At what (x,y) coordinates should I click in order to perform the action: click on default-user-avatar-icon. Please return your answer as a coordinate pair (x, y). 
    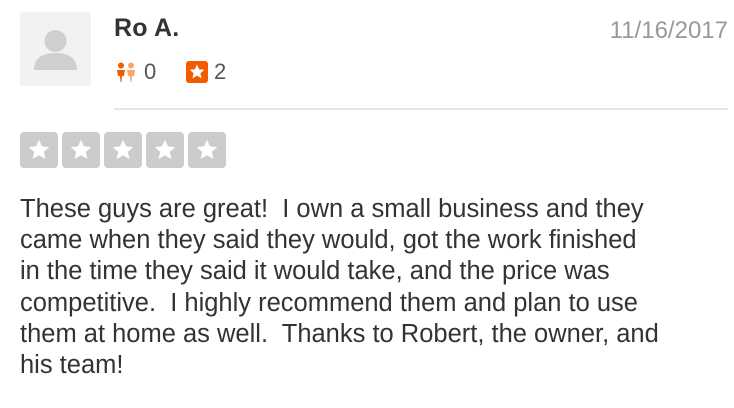
    Looking at the image, I should click on (55, 49).